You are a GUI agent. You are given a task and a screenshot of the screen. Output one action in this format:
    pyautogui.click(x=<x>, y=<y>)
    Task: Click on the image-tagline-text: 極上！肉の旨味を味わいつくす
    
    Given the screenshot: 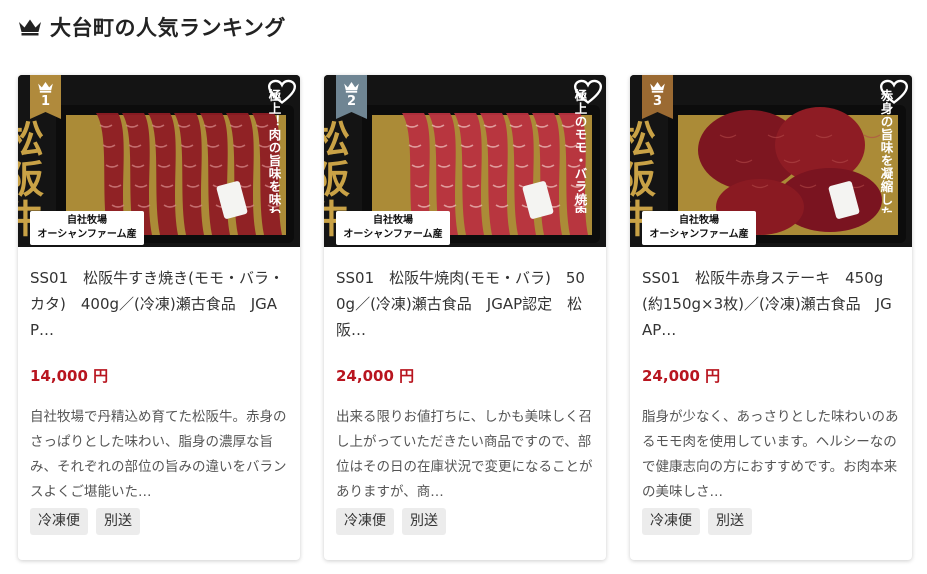 What is the action you would take?
    pyautogui.click(x=274, y=150)
    